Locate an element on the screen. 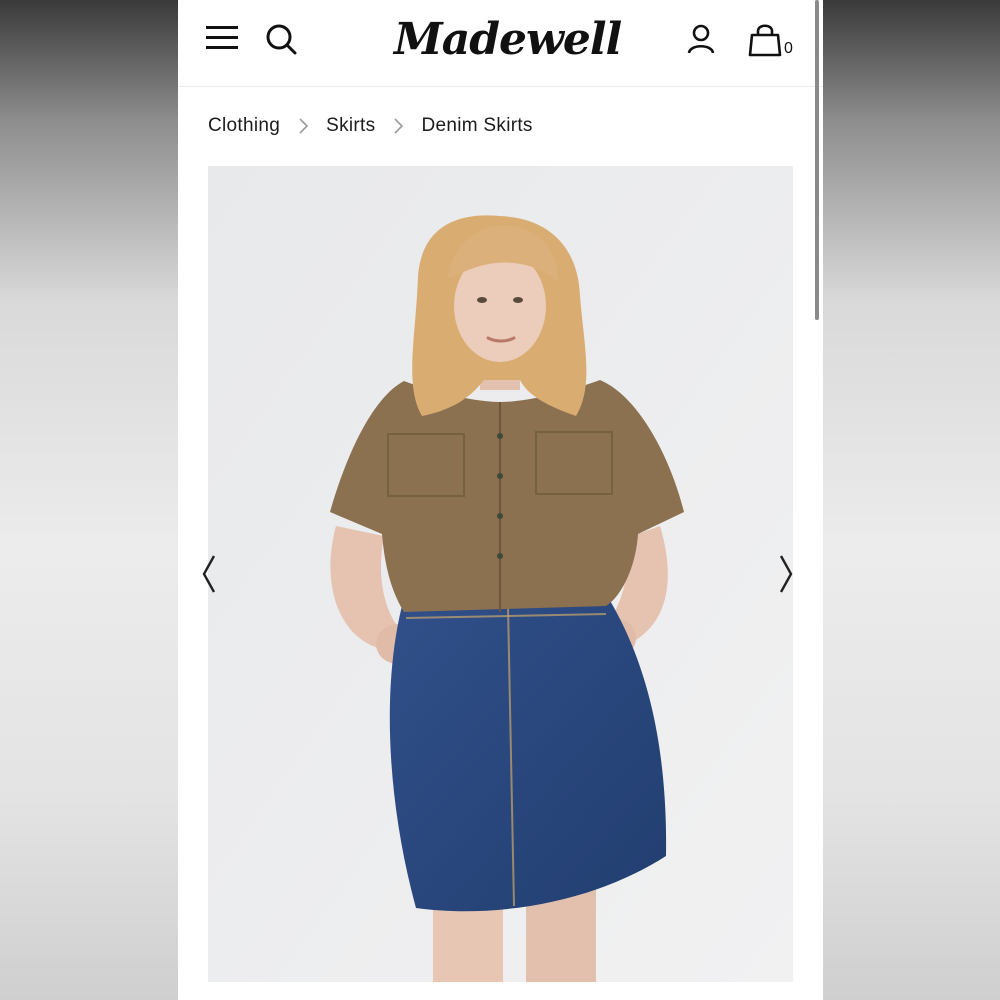  page-scrollbar is located at coordinates (817, 160).